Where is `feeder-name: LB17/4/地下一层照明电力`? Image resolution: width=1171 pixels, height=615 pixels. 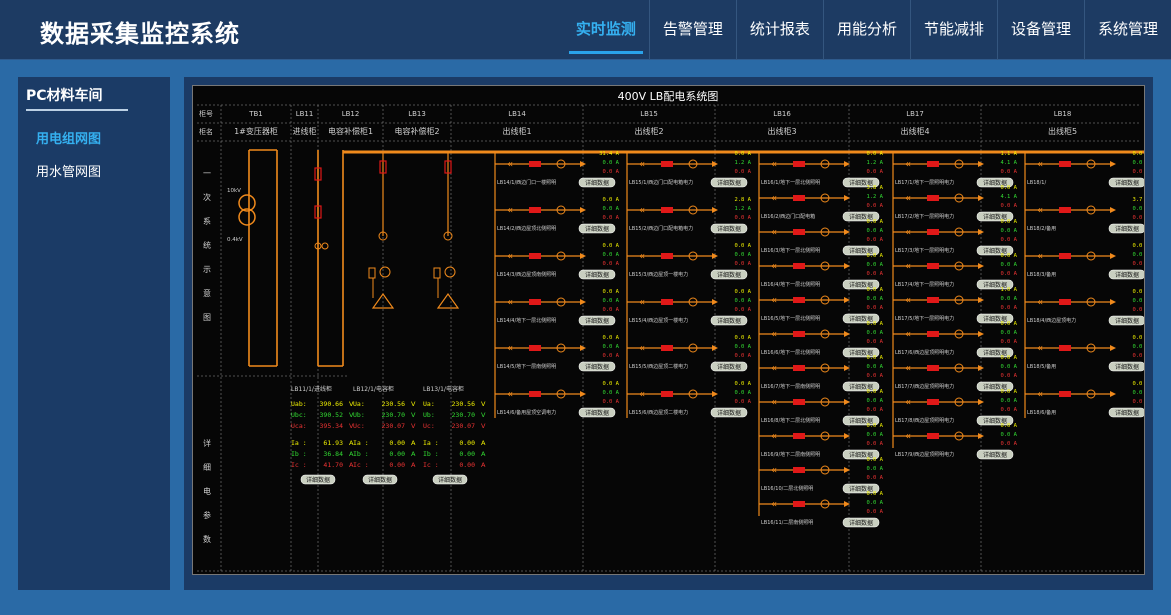 feeder-name: LB17/4/地下一层照明电力 is located at coordinates (924, 284).